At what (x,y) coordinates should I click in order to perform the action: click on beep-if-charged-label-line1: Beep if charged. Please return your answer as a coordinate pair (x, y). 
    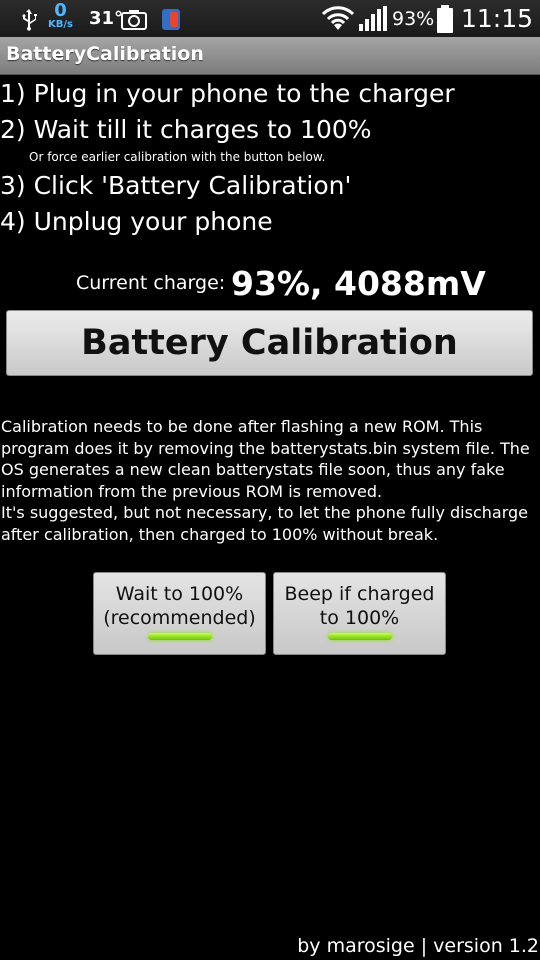
    Looking at the image, I should click on (359, 594).